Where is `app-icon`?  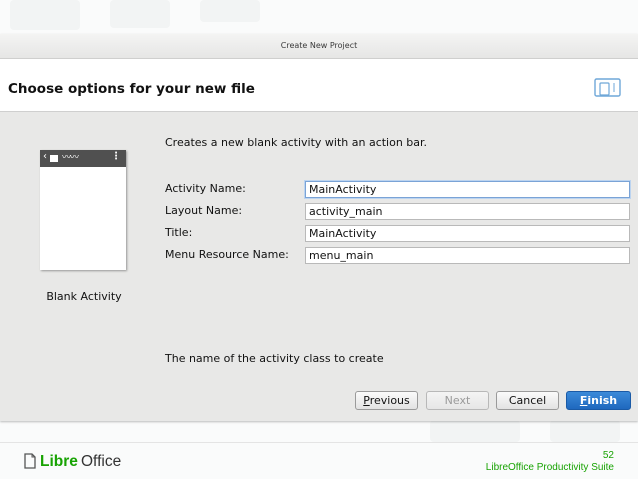 app-icon is located at coordinates (54, 158).